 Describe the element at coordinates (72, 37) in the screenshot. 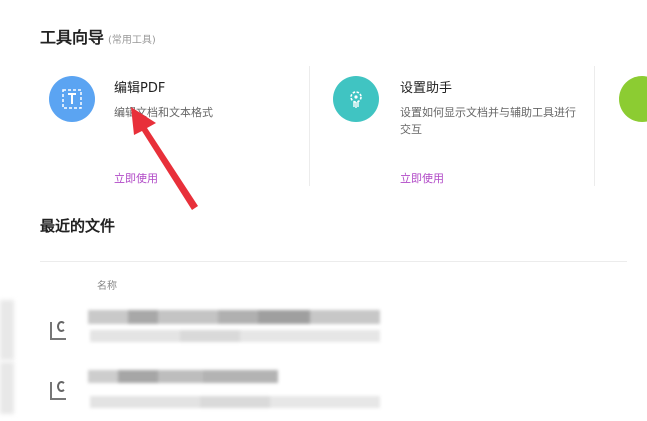

I see `tools-title: 工具向导` at that location.